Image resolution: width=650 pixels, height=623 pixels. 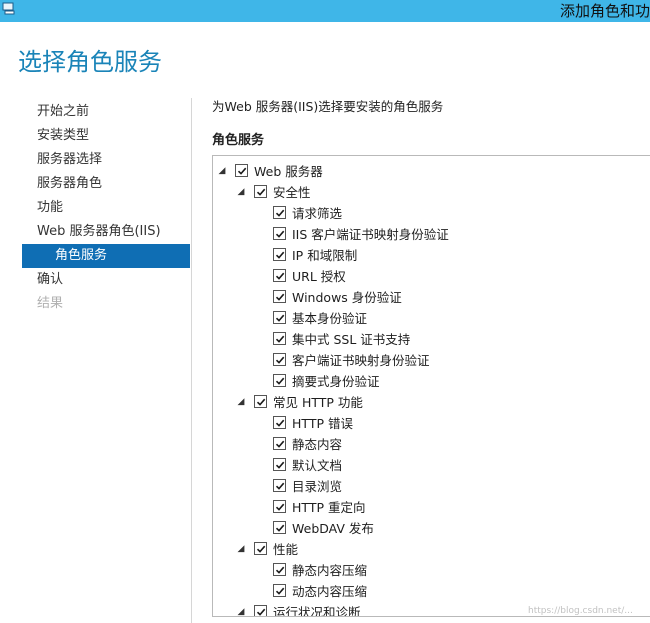 I want to click on tree-row: 默认文档, so click(x=297, y=464).